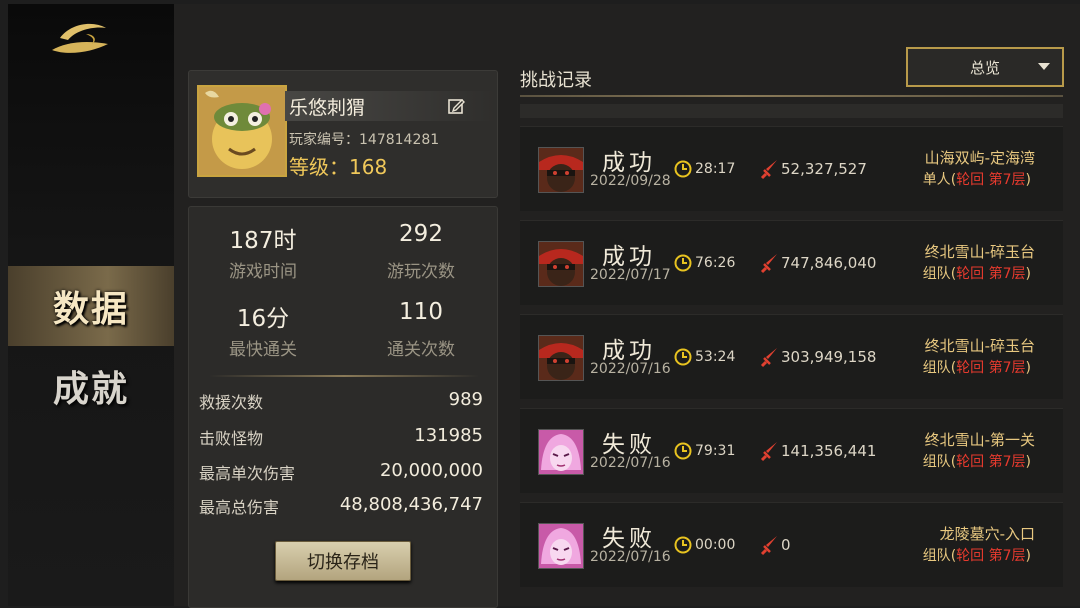  Describe the element at coordinates (421, 272) in the screenshot. I see `stat-play-count-label: 游玩次数` at that location.